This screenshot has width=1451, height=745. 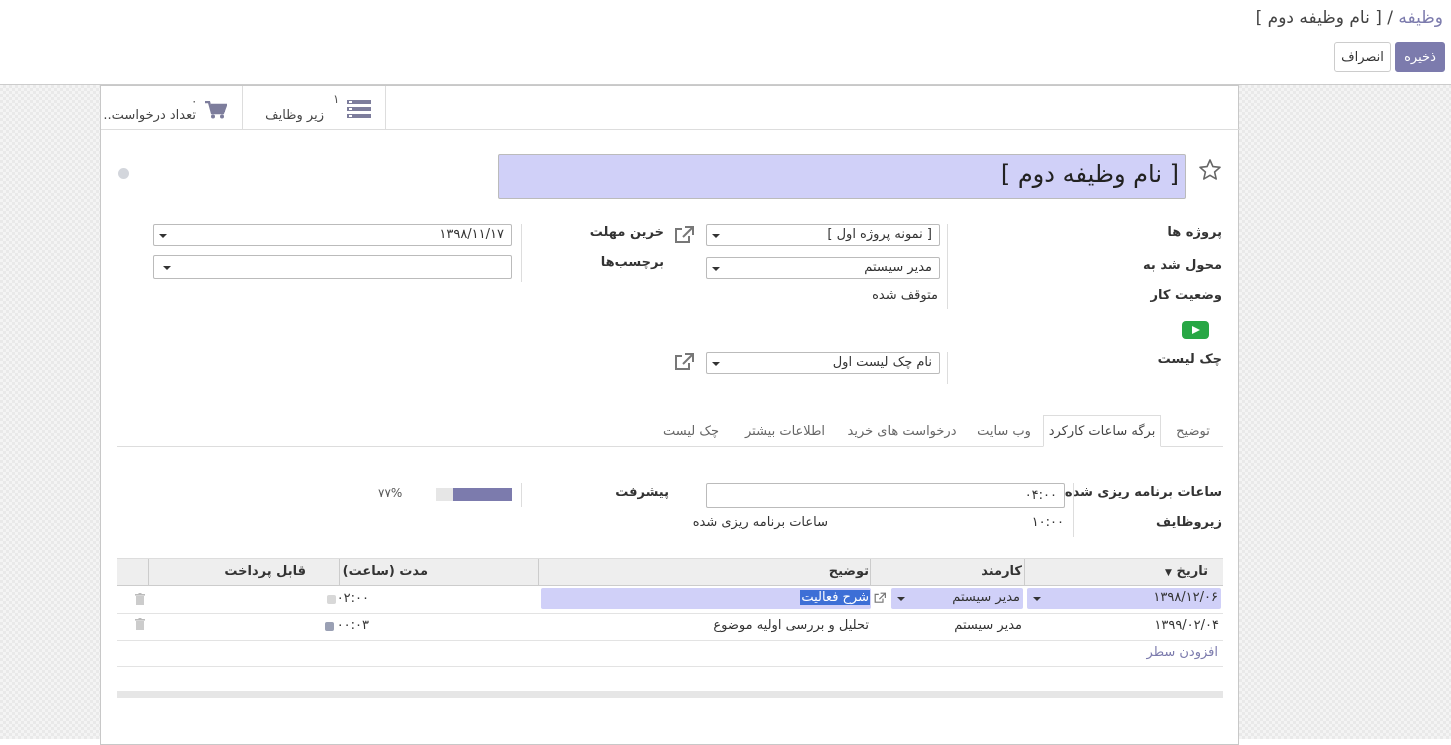 What do you see at coordinates (1124, 598) in the screenshot?
I see `date-input: ۱۳۹۸/۱۲/۰۶` at bounding box center [1124, 598].